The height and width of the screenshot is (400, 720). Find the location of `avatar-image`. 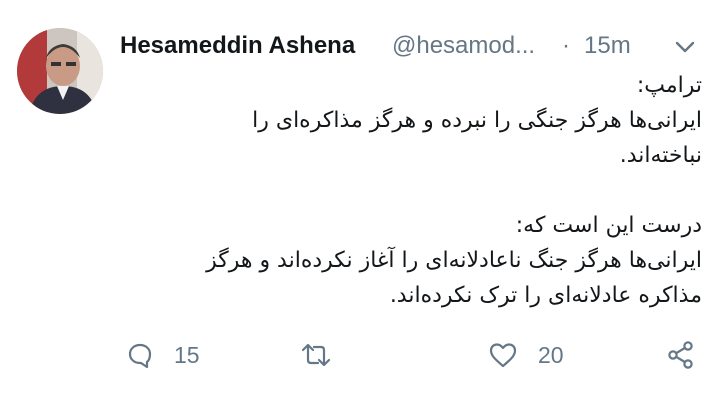

avatar-image is located at coordinates (60, 71).